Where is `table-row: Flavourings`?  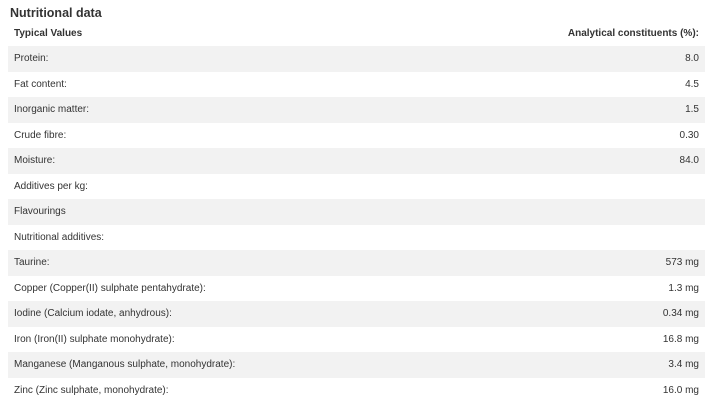 table-row: Flavourings is located at coordinates (356, 212).